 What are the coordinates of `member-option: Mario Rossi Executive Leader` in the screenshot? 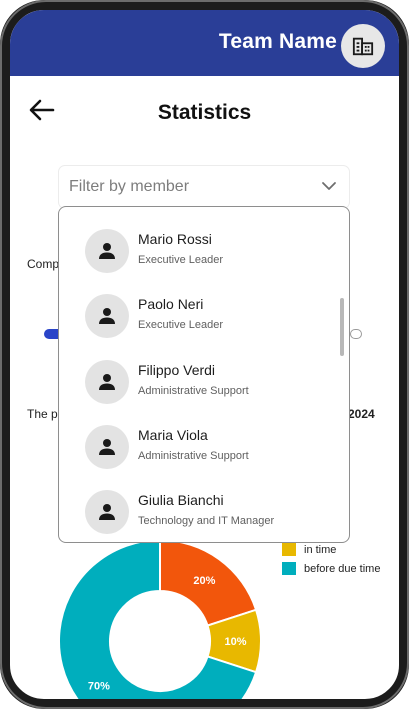 It's located at (199, 246).